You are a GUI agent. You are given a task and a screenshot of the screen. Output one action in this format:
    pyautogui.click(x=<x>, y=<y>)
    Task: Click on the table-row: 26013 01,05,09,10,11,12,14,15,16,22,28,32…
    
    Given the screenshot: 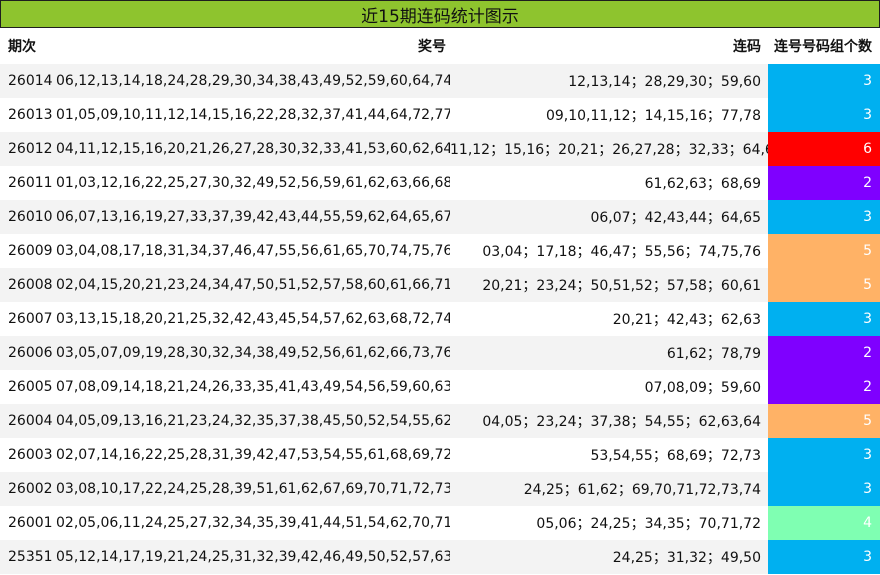 What is the action you would take?
    pyautogui.click(x=440, y=115)
    